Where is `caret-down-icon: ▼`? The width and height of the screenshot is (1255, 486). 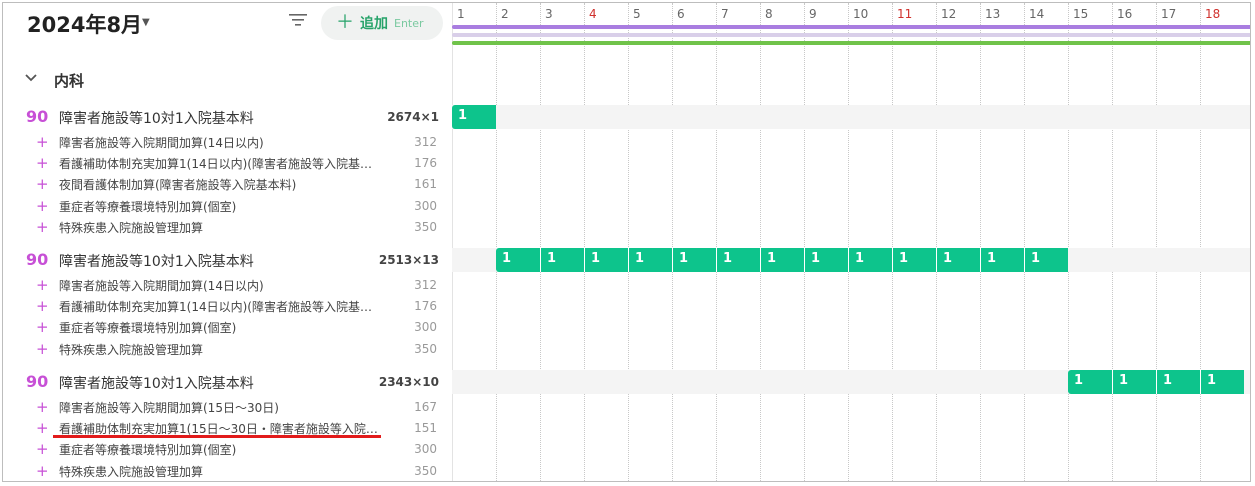
caret-down-icon: ▼ is located at coordinates (146, 22).